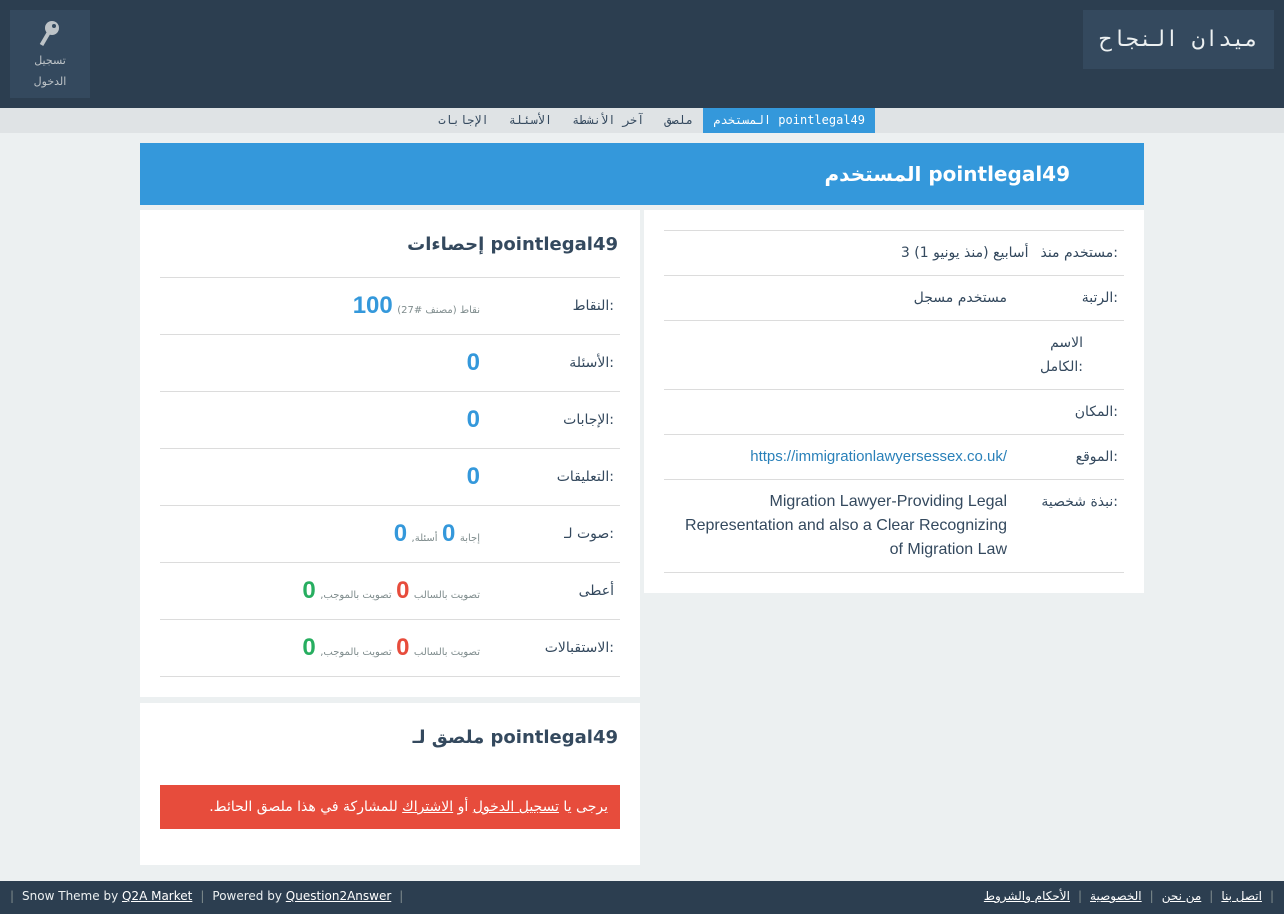  Describe the element at coordinates (515, 737) in the screenshot. I see `wall-title: ملصق لـ pointlegal49` at that location.